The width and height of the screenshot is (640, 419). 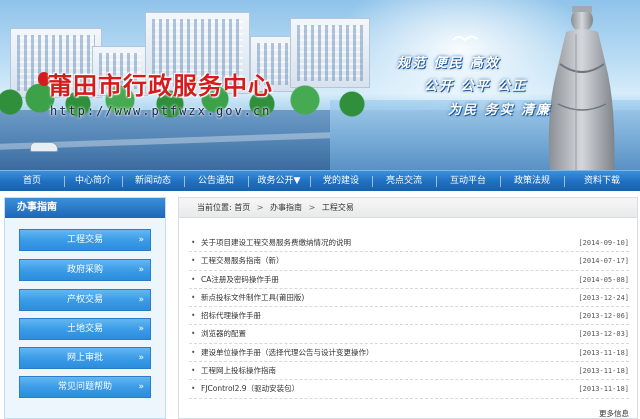 I want to click on sidebar-item-label: 网上审批, so click(x=84, y=358).